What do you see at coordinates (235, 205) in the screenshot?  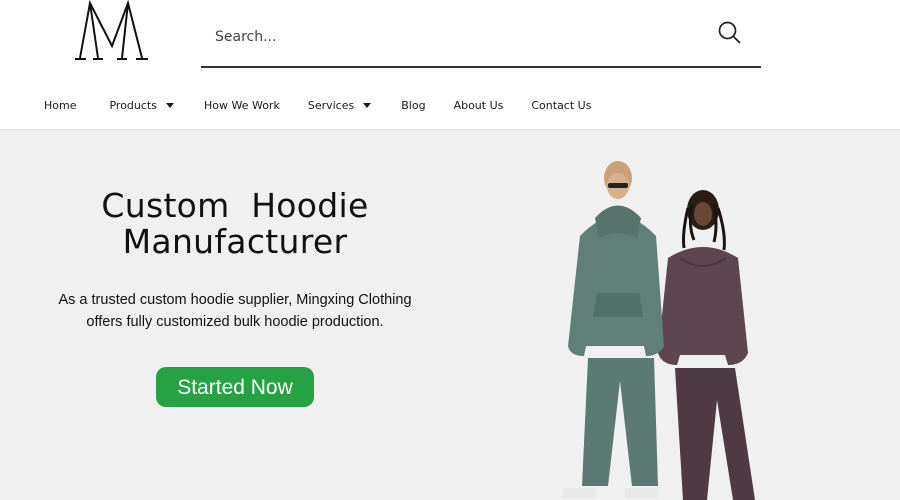 I see `hero-title-line-1: Custom Hoodie` at bounding box center [235, 205].